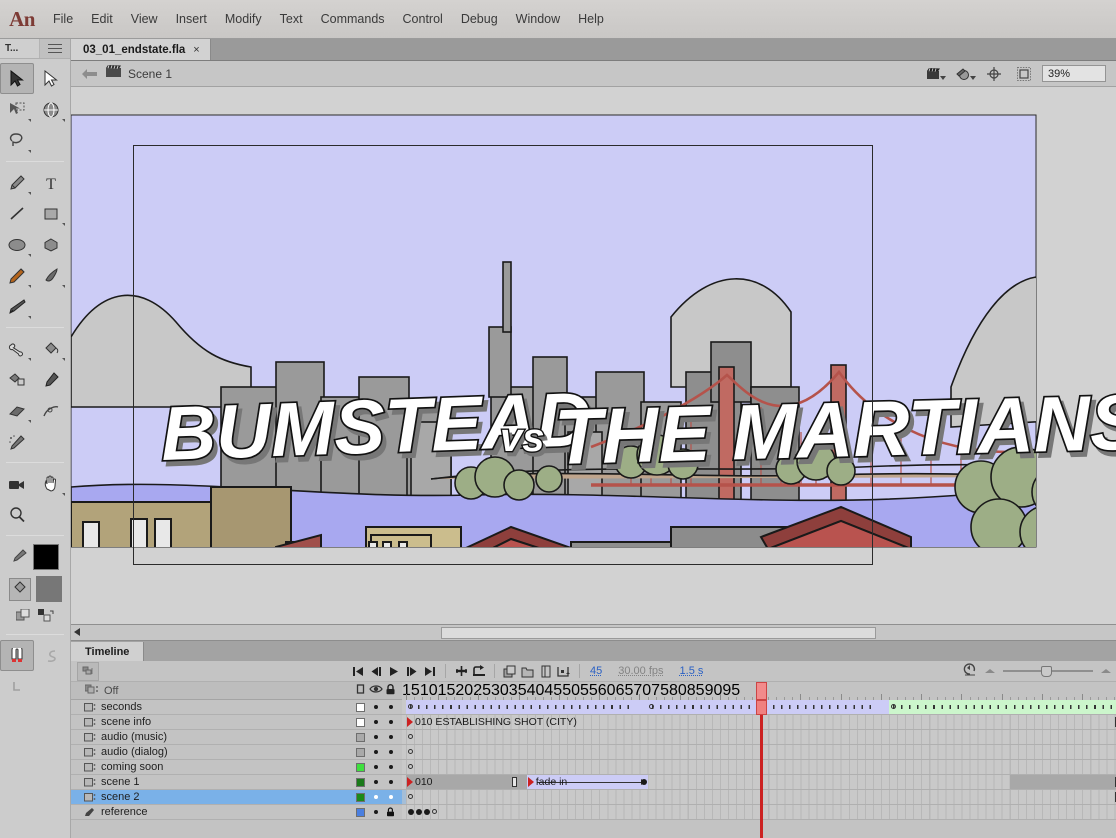 The height and width of the screenshot is (838, 1116). What do you see at coordinates (243, 19) in the screenshot?
I see `menu-item-modify: Modify` at bounding box center [243, 19].